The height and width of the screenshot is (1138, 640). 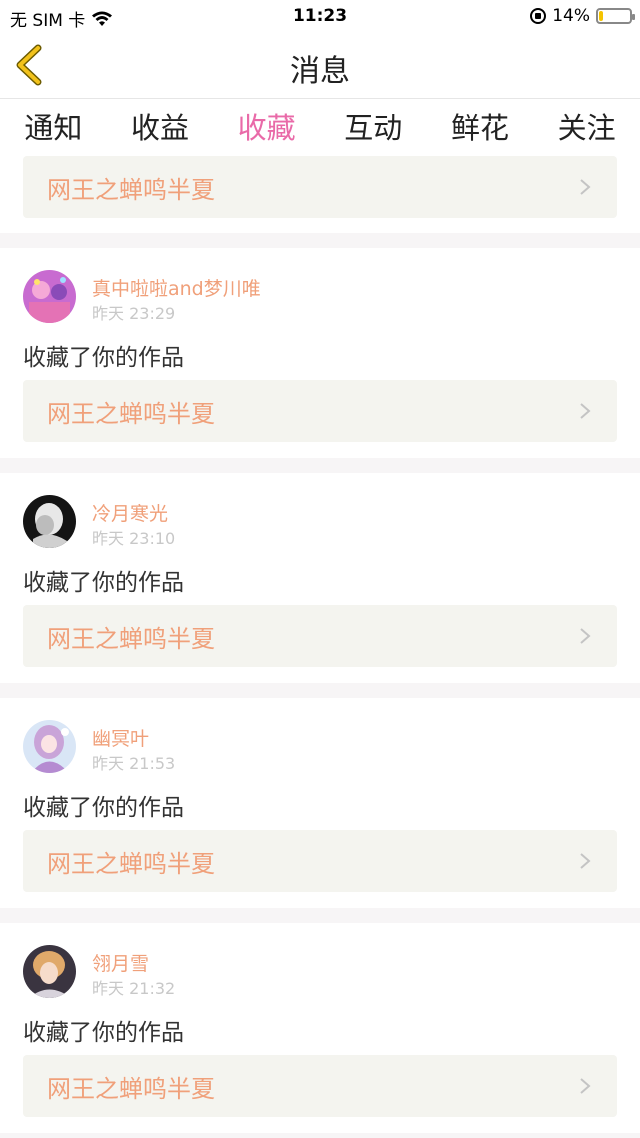 What do you see at coordinates (120, 962) in the screenshot?
I see `username: 翎月雪` at bounding box center [120, 962].